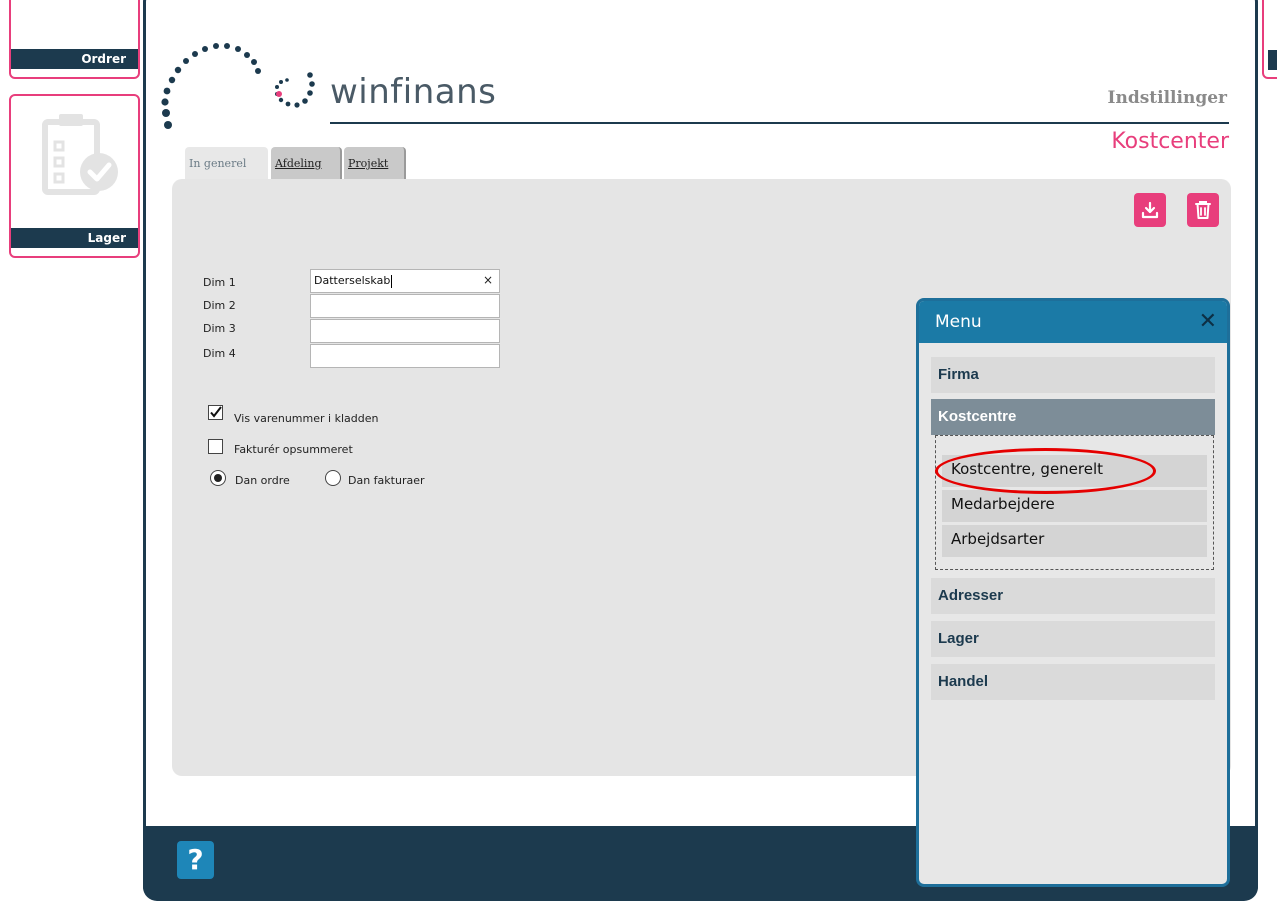 The image size is (1277, 901). I want to click on vis-varenummer-label: Vis varenummer i kladden, so click(306, 418).